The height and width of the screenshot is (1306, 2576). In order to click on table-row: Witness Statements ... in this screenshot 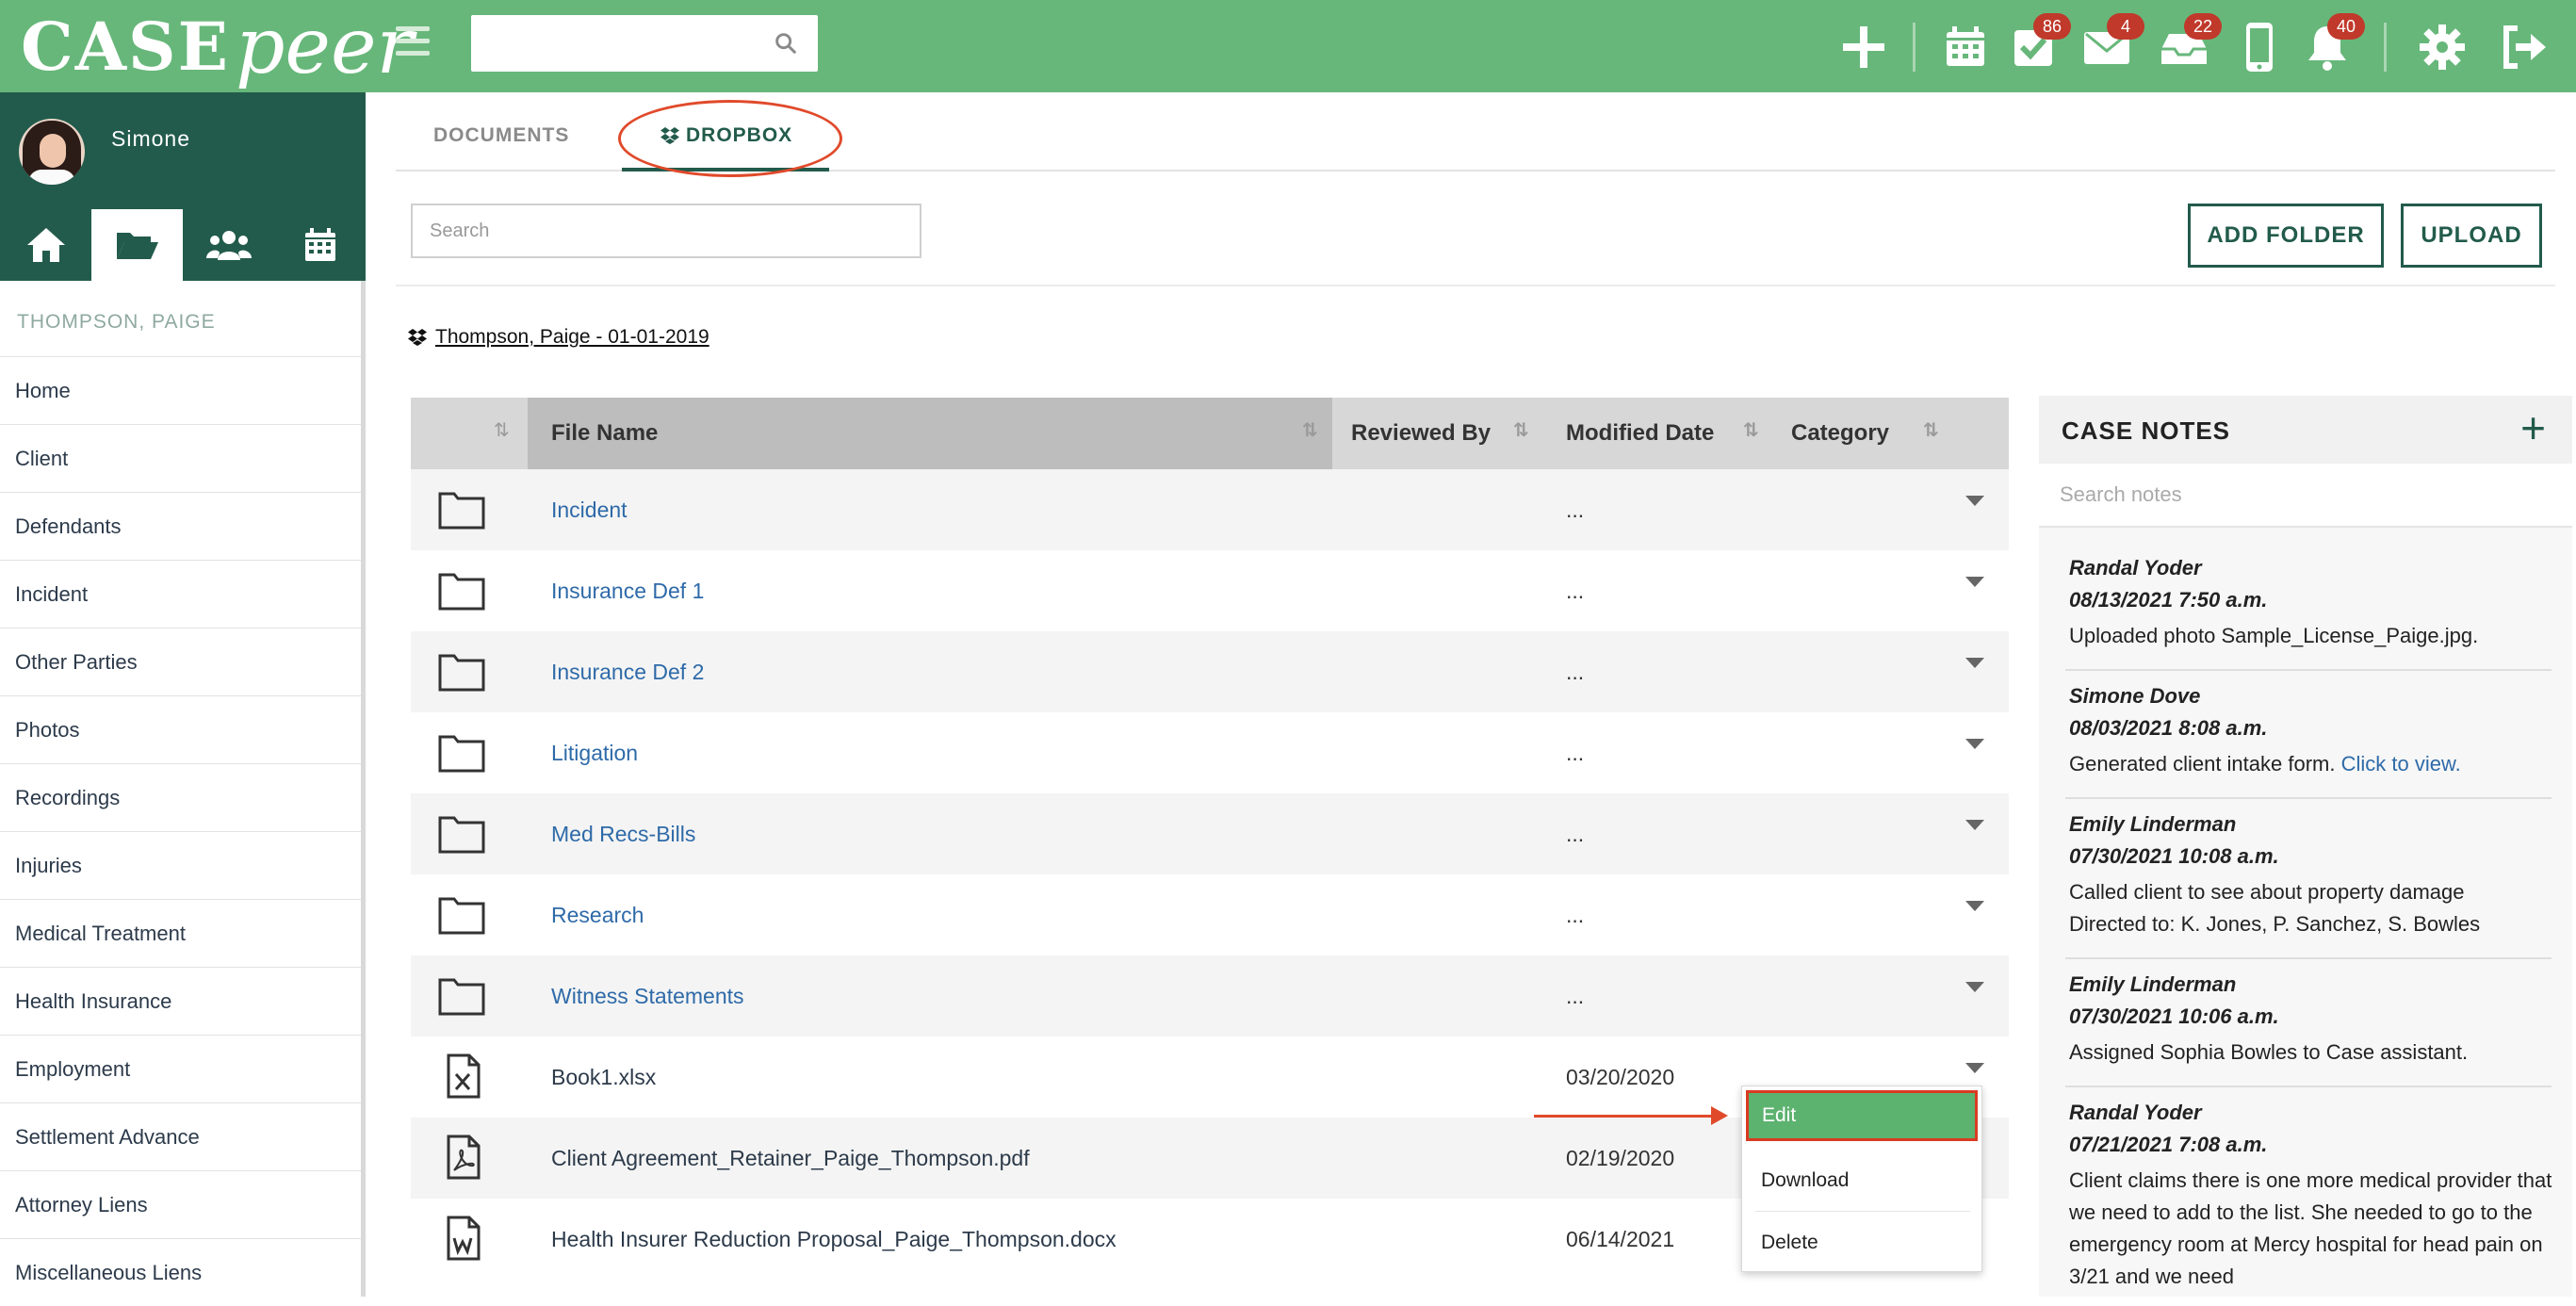, I will do `click(1210, 996)`.